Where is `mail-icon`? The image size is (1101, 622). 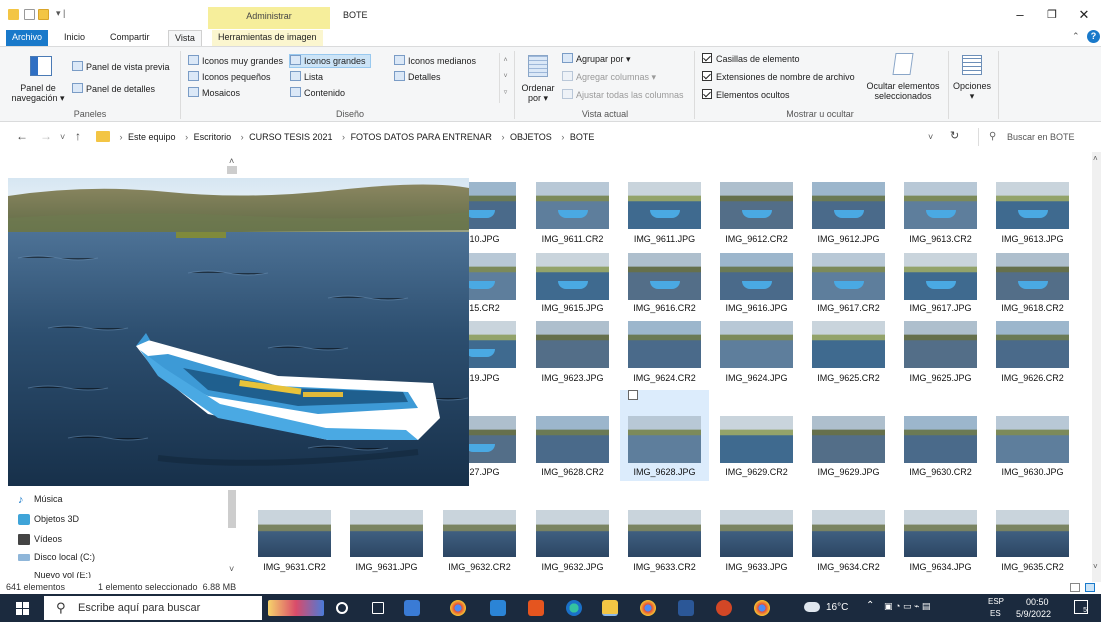
mail-icon is located at coordinates (498, 608).